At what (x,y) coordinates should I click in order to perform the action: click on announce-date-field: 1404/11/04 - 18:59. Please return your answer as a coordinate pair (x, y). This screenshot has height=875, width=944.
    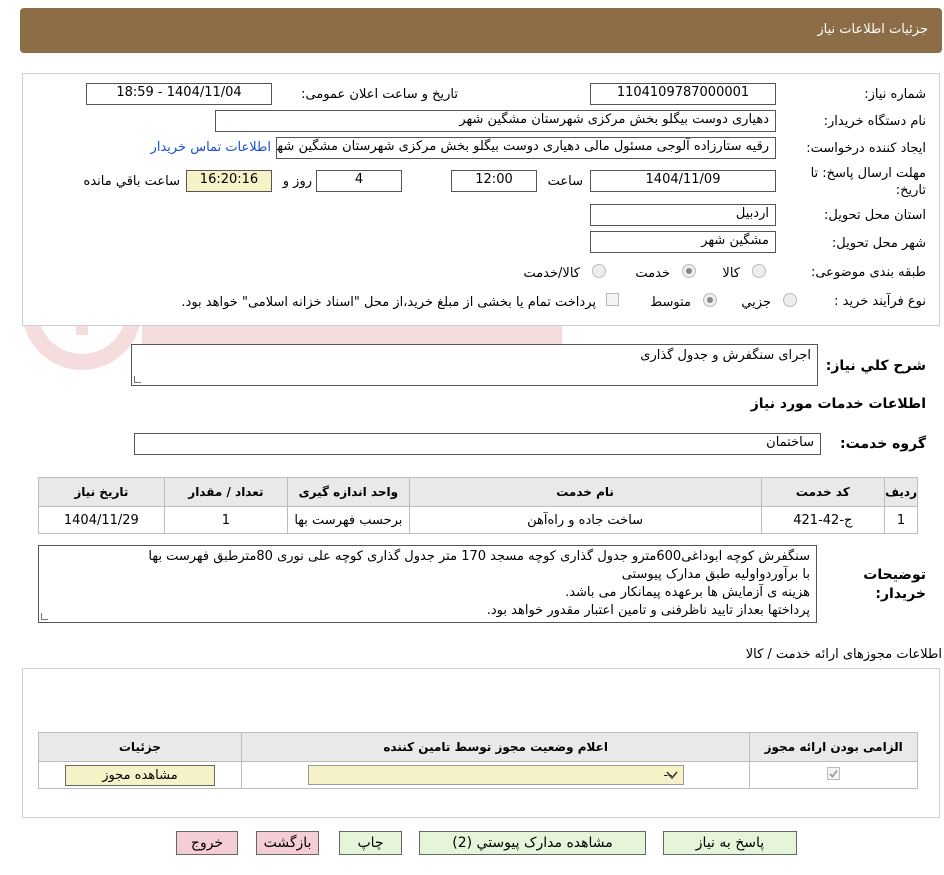
    Looking at the image, I should click on (179, 94).